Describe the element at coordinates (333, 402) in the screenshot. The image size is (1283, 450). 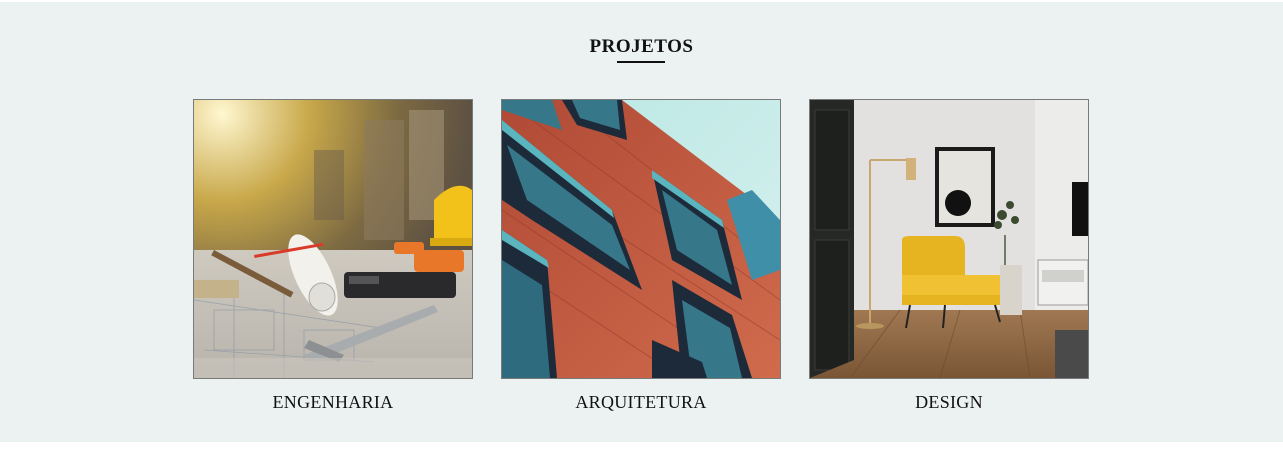
I see `project-label-engenharia: ENGENHARIA` at that location.